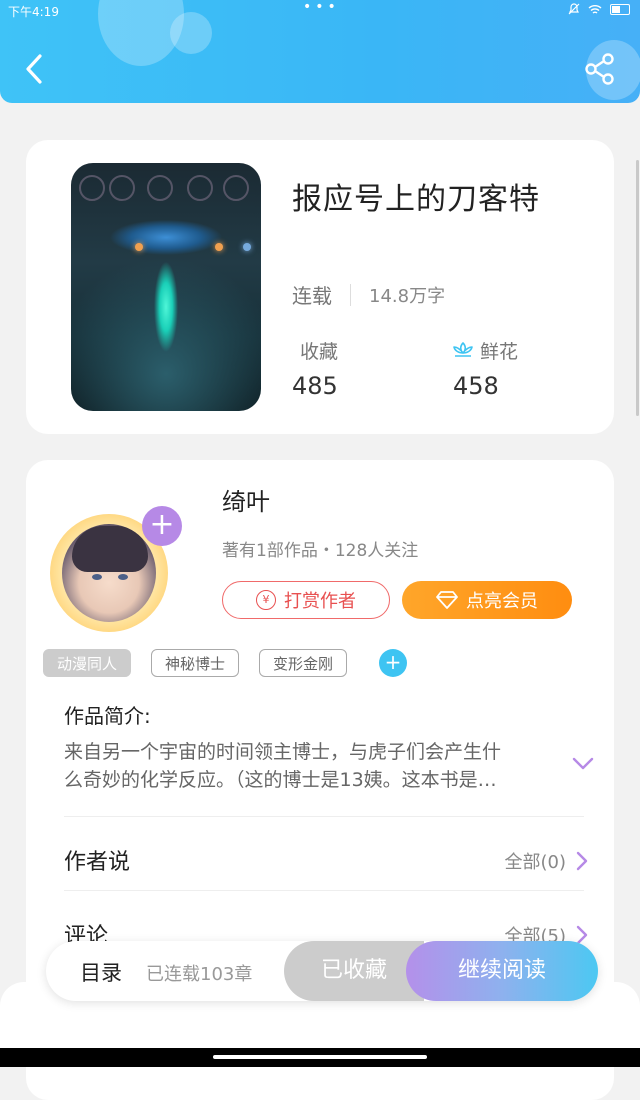 This screenshot has width=640, height=1100. Describe the element at coordinates (33, 12) in the screenshot. I see `status-time: 下午4:19` at that location.